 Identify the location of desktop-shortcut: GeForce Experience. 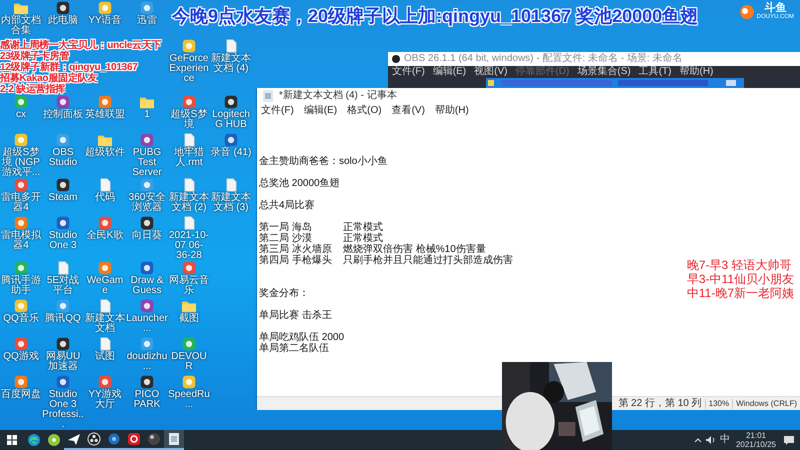
(189, 61).